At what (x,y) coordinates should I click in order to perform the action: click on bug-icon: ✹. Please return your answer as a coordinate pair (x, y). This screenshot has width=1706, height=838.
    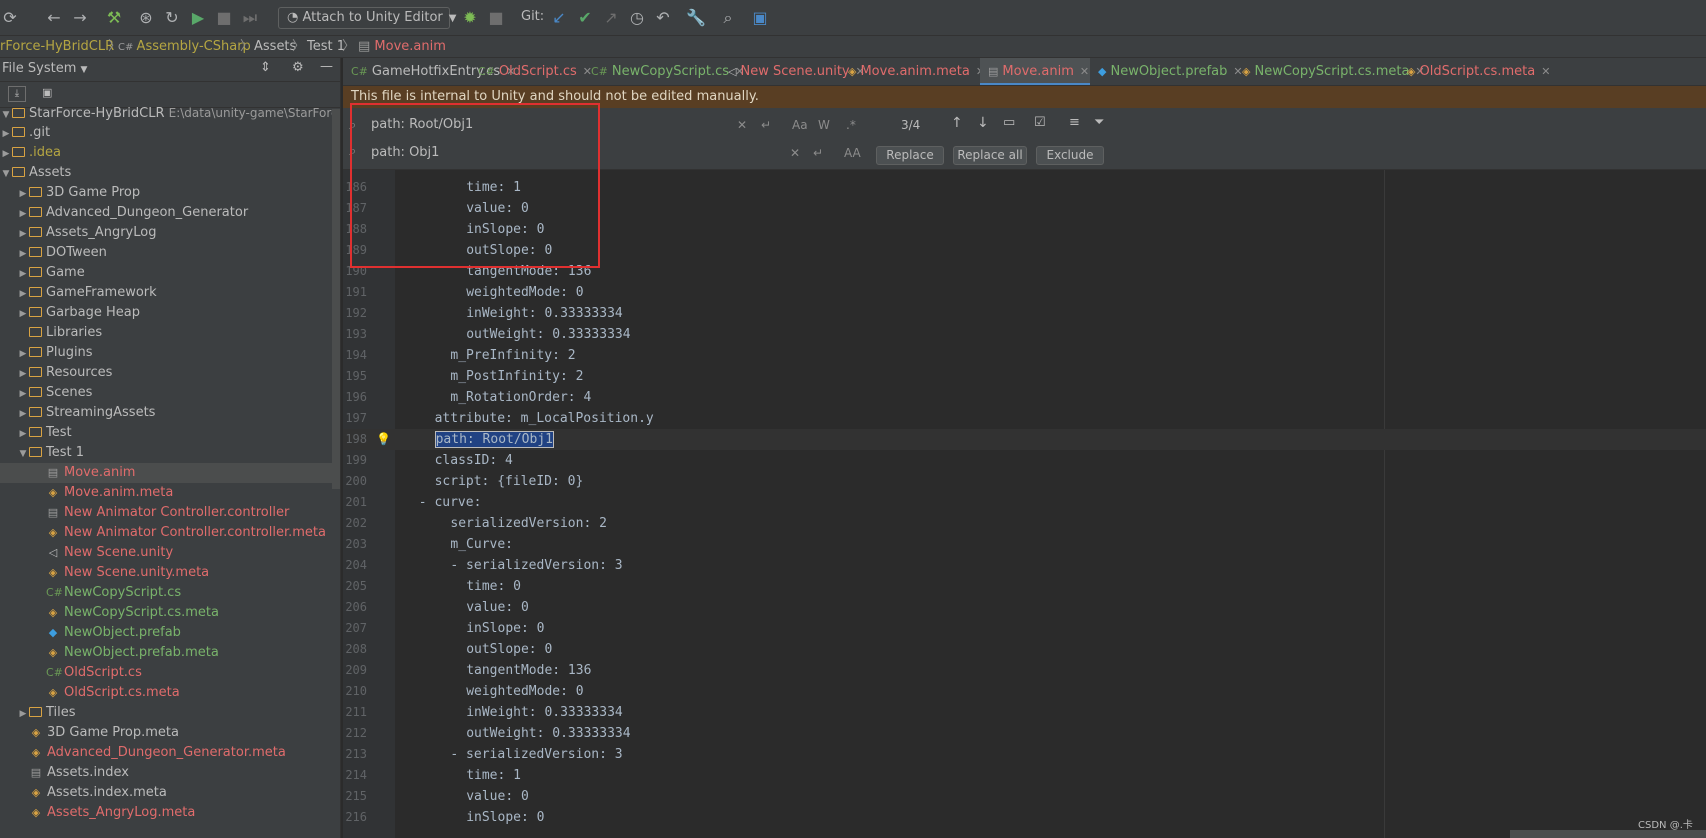
    Looking at the image, I should click on (470, 18).